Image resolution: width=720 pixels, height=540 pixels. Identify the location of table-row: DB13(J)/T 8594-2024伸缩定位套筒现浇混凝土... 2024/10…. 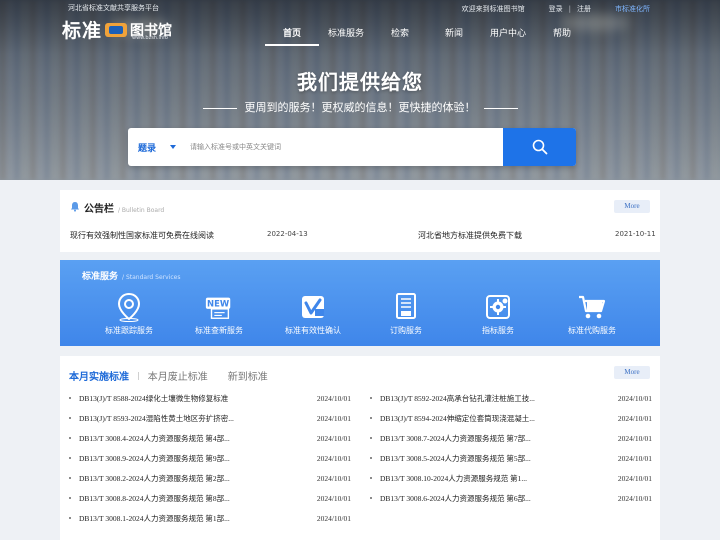
(511, 418).